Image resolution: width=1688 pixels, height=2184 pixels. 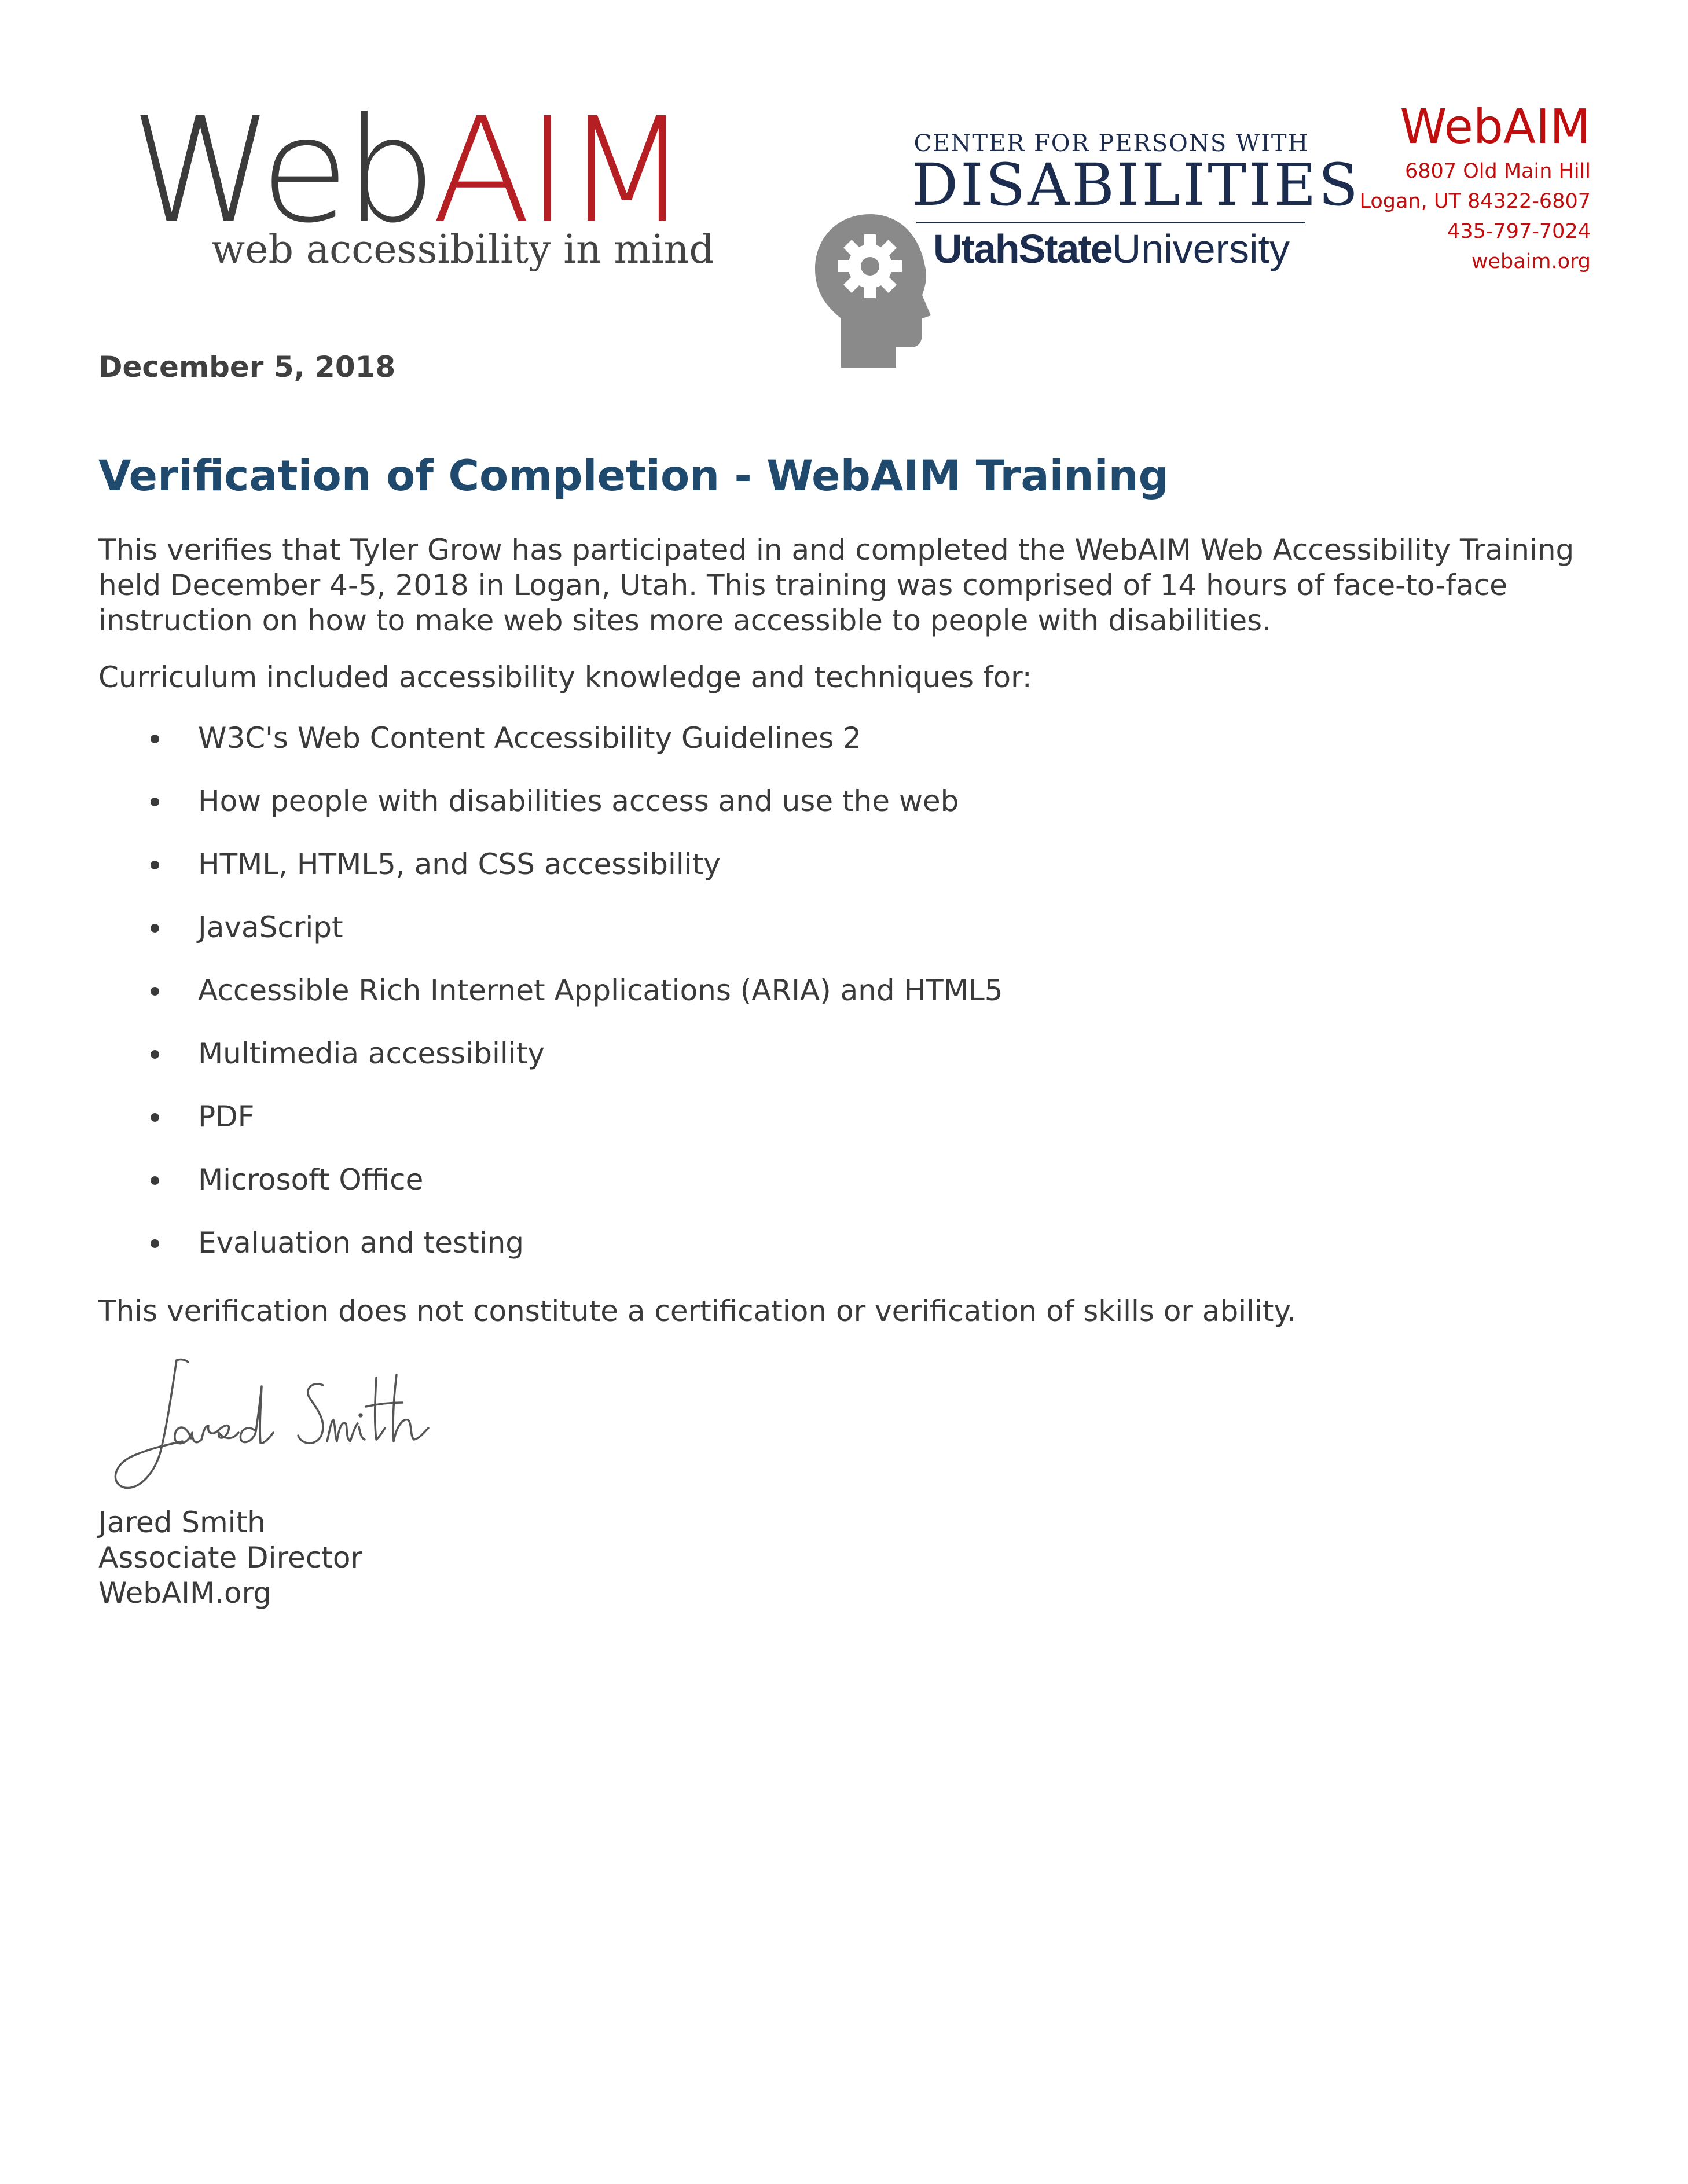 What do you see at coordinates (550, 1257) in the screenshot?
I see `list-item: Evaluation and testing` at bounding box center [550, 1257].